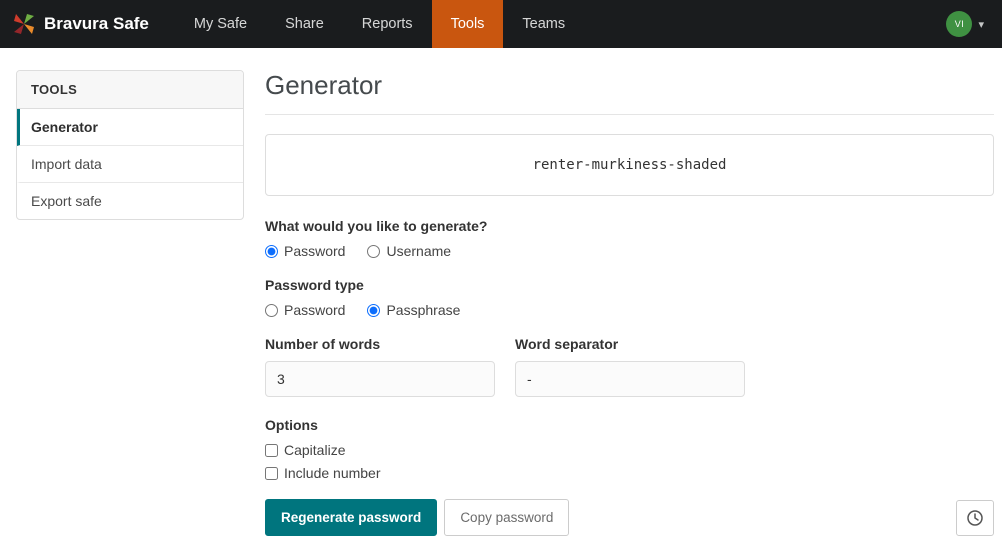  What do you see at coordinates (24, 24) in the screenshot?
I see `bravura-logo-icon` at bounding box center [24, 24].